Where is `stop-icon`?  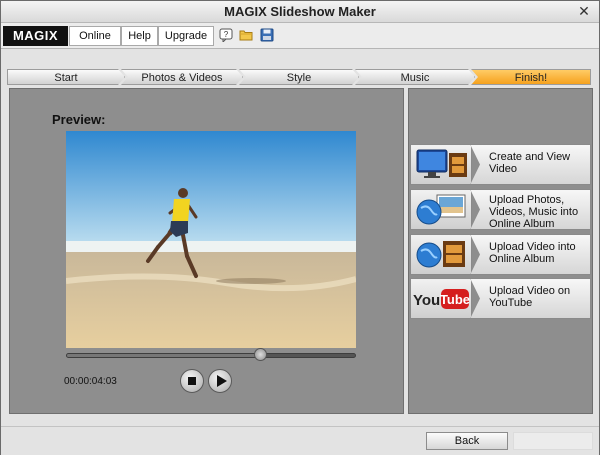
stop-icon is located at coordinates (192, 381).